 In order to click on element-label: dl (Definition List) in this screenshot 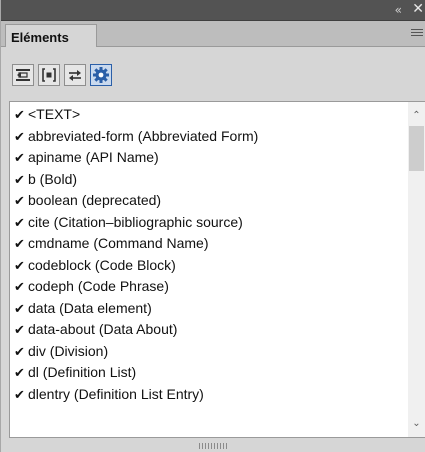, I will do `click(82, 372)`.